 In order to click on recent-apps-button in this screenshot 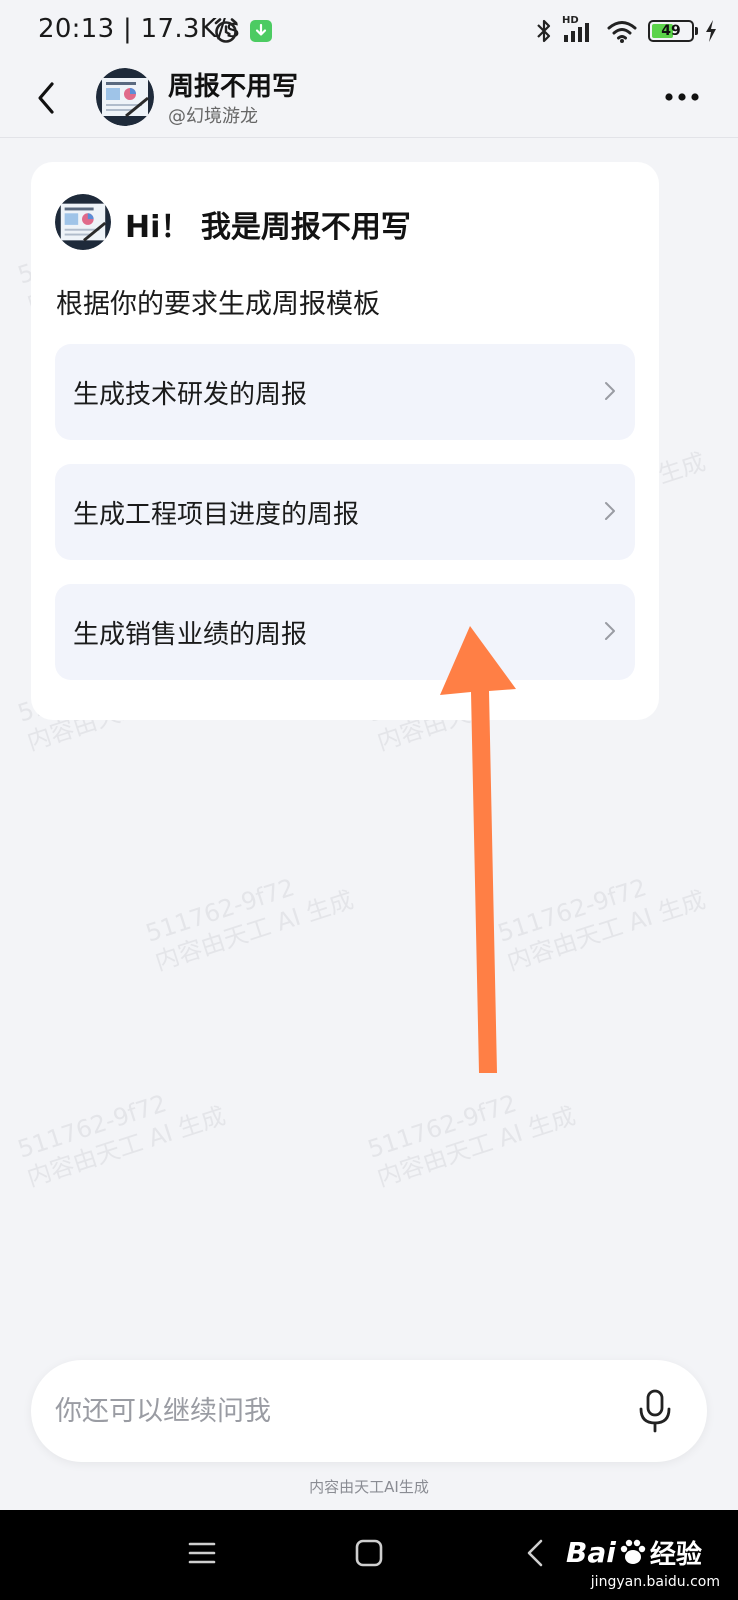, I will do `click(202, 1553)`.